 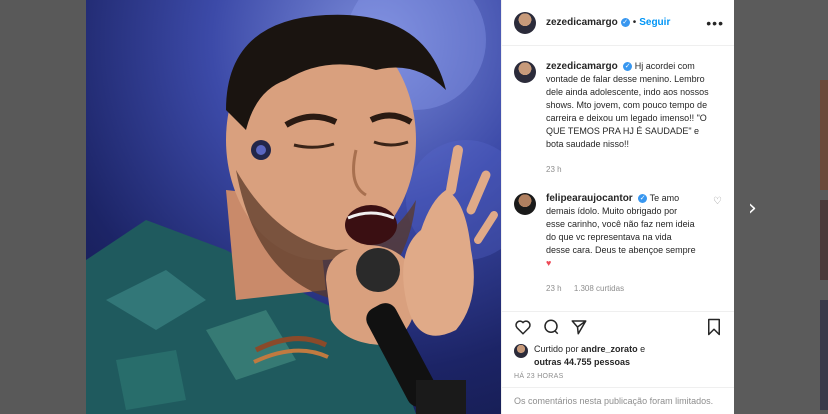 I want to click on share-paper-plane-icon, so click(x=579, y=327).